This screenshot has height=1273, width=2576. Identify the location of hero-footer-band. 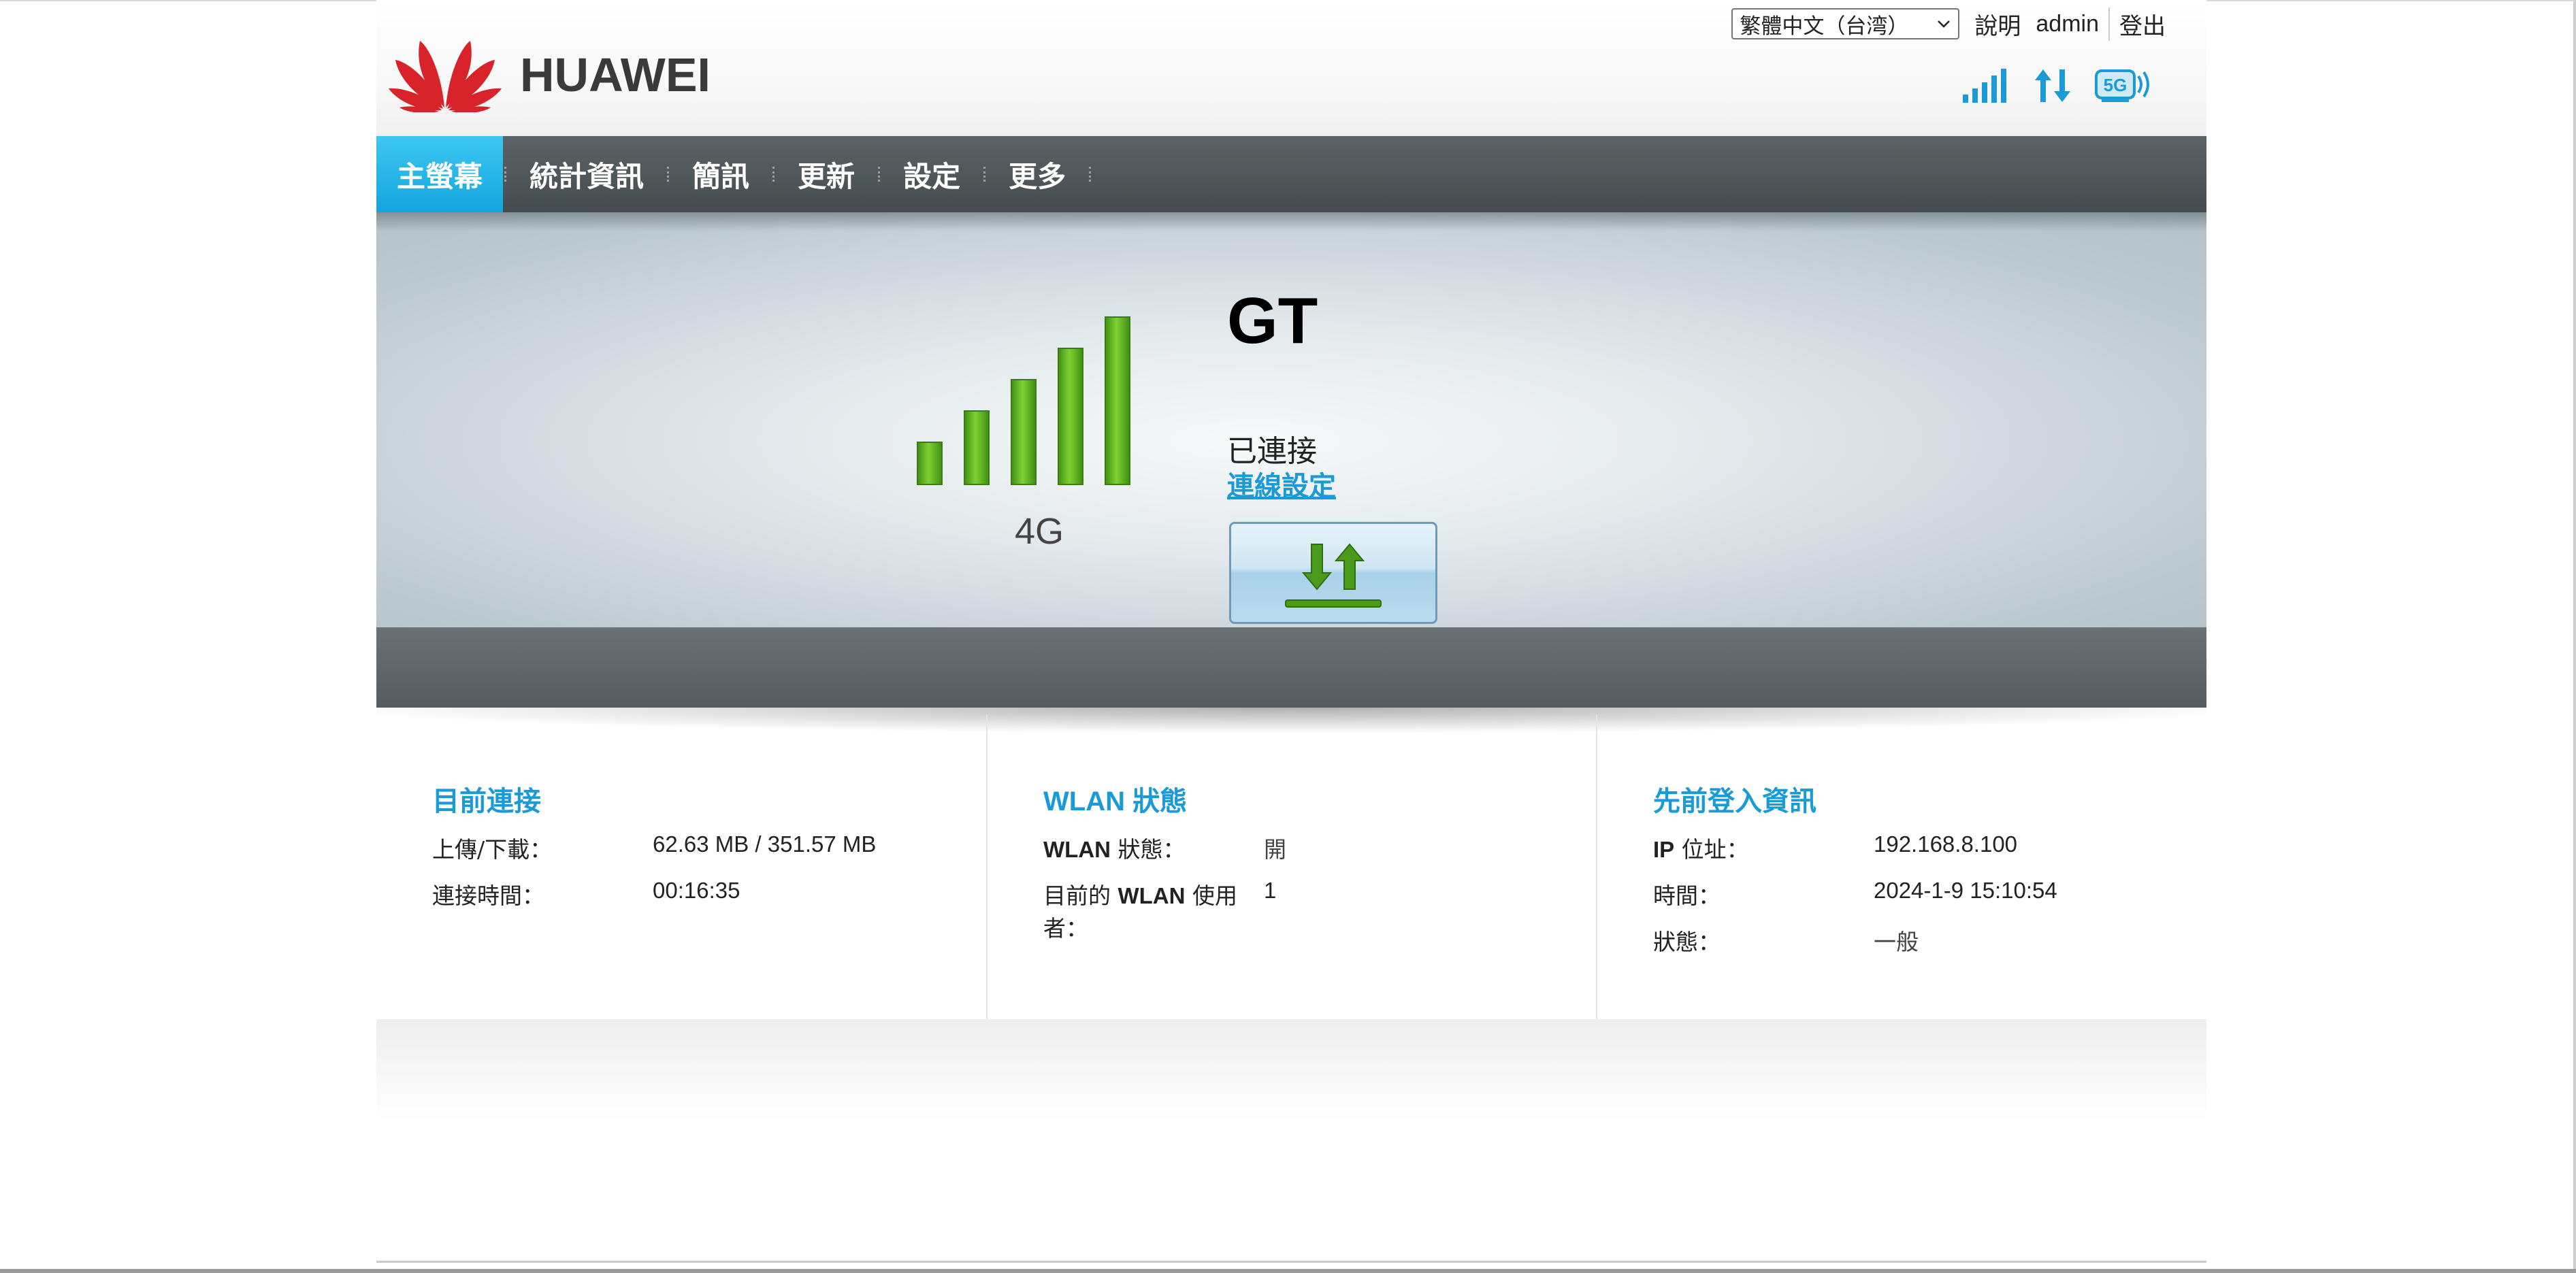
(1291, 667).